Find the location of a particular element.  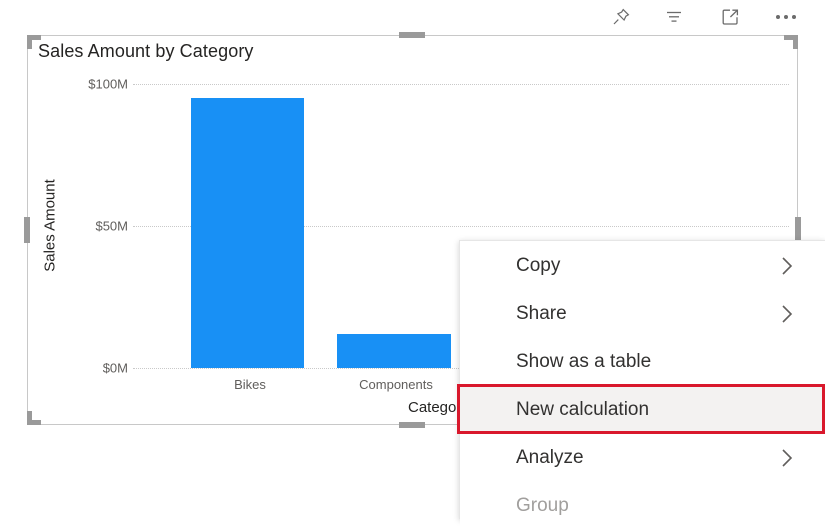

y-axis-tick-0m: $0M is located at coordinates (115, 368).